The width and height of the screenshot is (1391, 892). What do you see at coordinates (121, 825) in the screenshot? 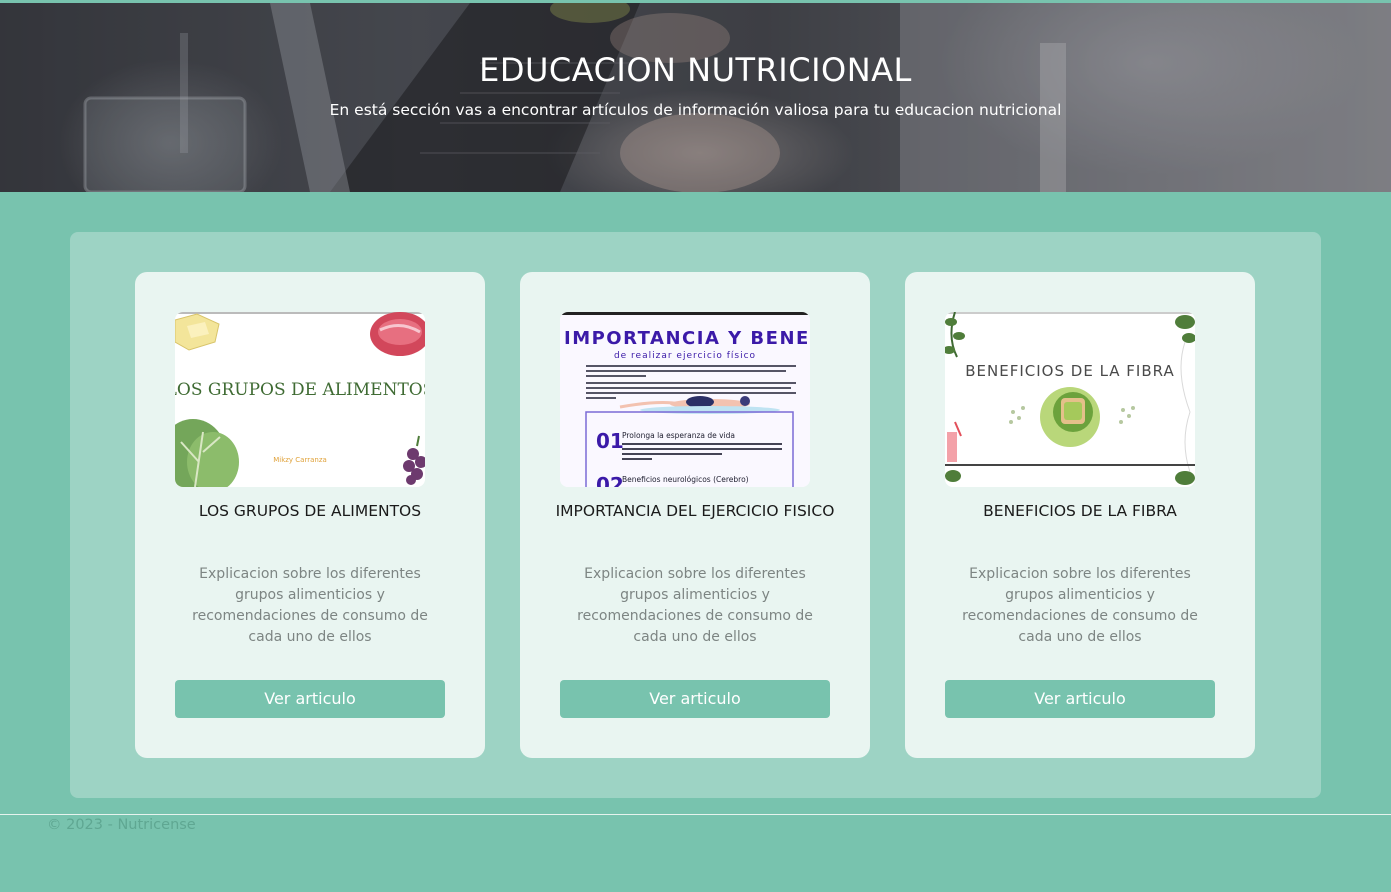
I see `footer-copyright: © 2023 - Nutricense` at bounding box center [121, 825].